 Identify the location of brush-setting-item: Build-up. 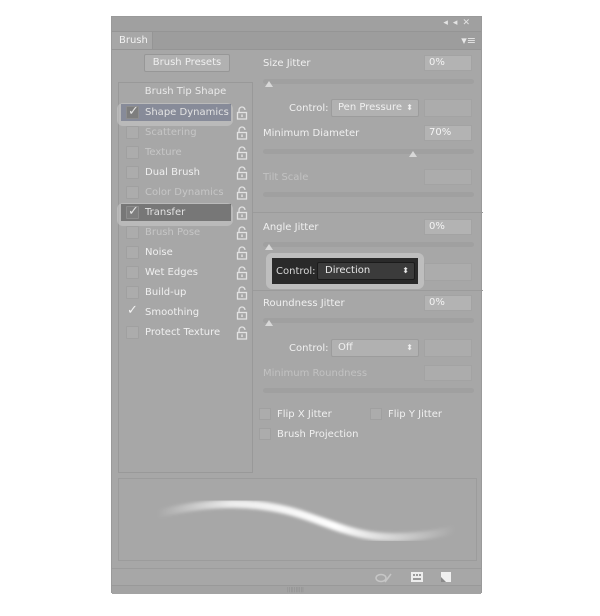
(186, 293).